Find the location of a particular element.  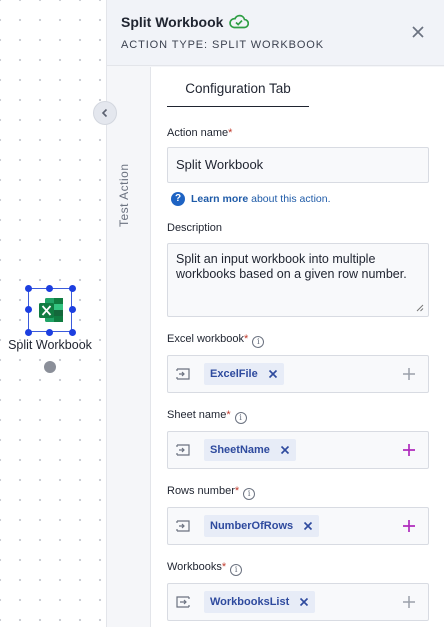

learn-more-link: ? Learn more about this action. is located at coordinates (251, 199).